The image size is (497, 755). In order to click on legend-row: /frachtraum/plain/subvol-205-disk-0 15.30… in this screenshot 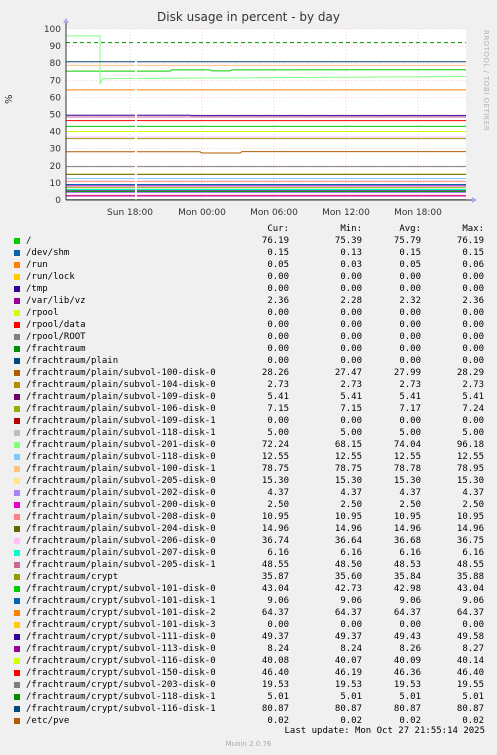, I will do `click(248, 482)`.